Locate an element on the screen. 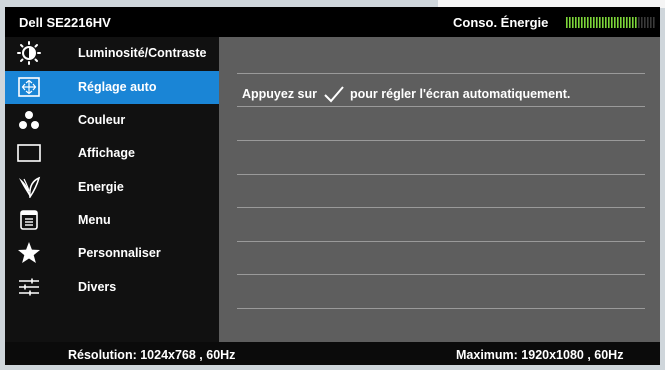  current-resolution: Résolution: 1024x768 , 60Hz is located at coordinates (152, 355).